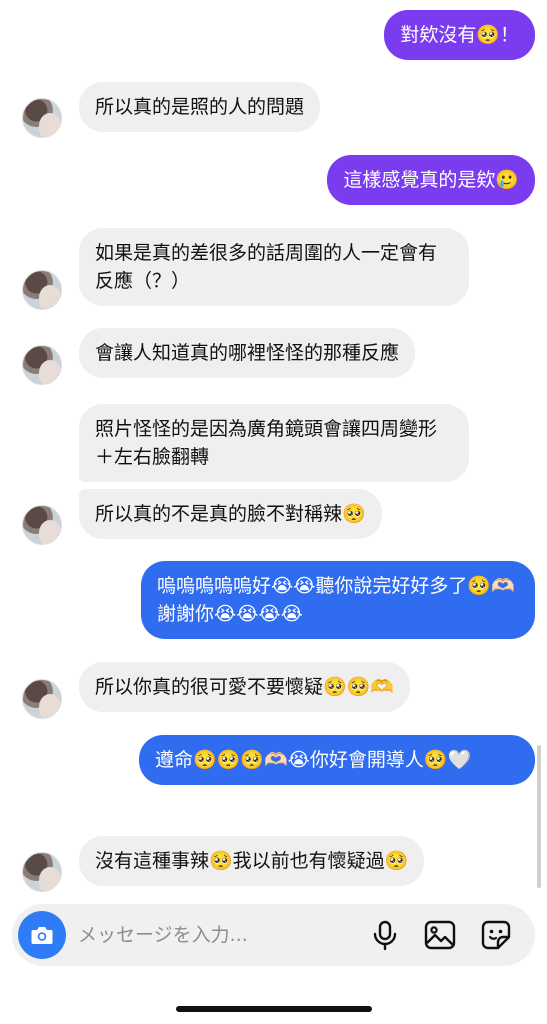 Image resolution: width=547 pixels, height=1024 pixels. What do you see at coordinates (274, 267) in the screenshot?
I see `message-bubble-received: 如果是真的差很多的話周圍的人一定會有反應（？）` at bounding box center [274, 267].